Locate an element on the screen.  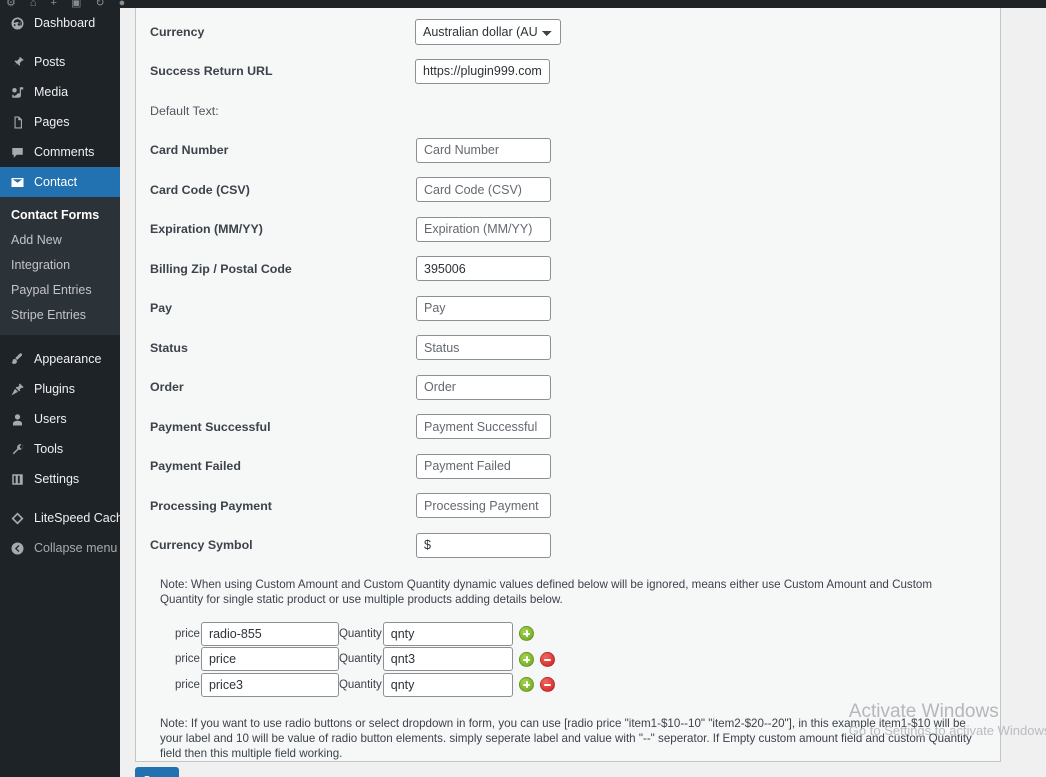
wp-logo-icon: ⚙ is located at coordinates (11, 4).